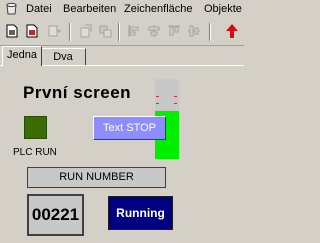 This screenshot has height=243, width=320. I want to click on align-left-icon, so click(134, 31).